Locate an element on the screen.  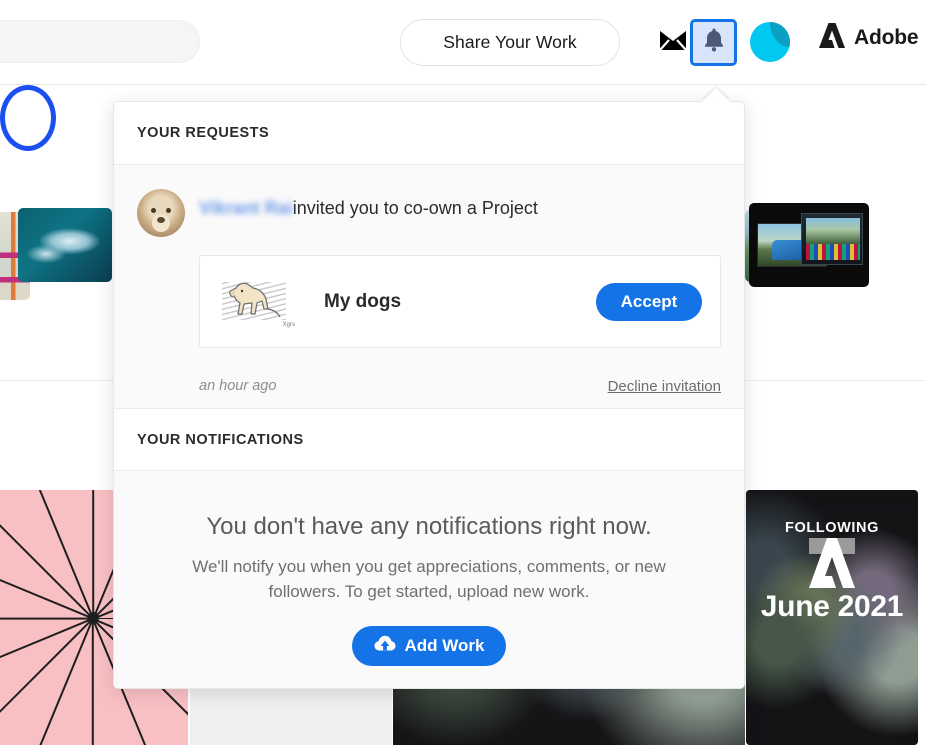
request-footer-row: an hour ago Decline invitation is located at coordinates (460, 386).